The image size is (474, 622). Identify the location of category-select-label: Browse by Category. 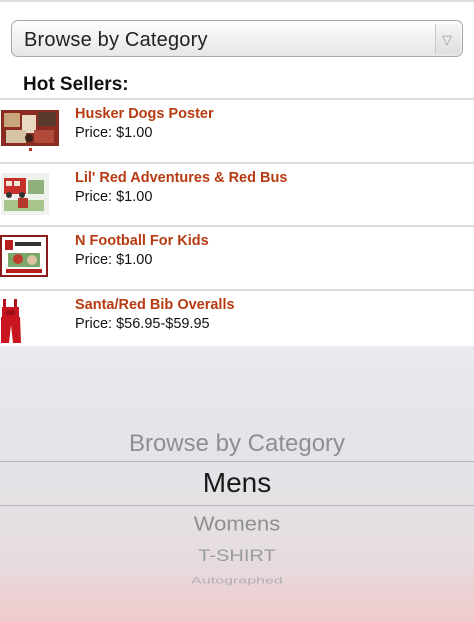
(116, 40).